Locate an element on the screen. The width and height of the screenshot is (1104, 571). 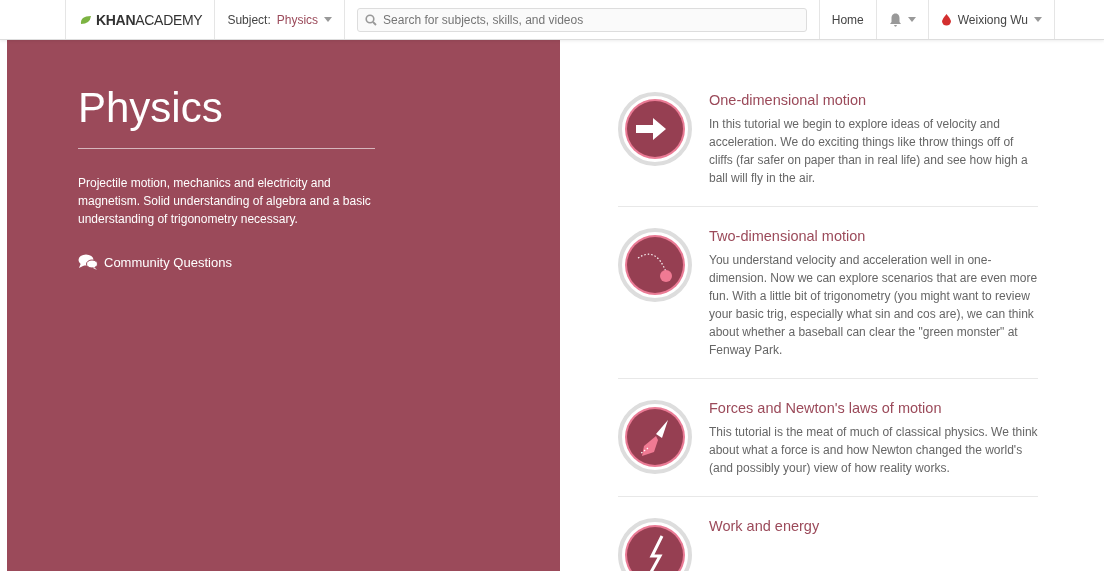
tutorial-title: Work and energy is located at coordinates (764, 526).